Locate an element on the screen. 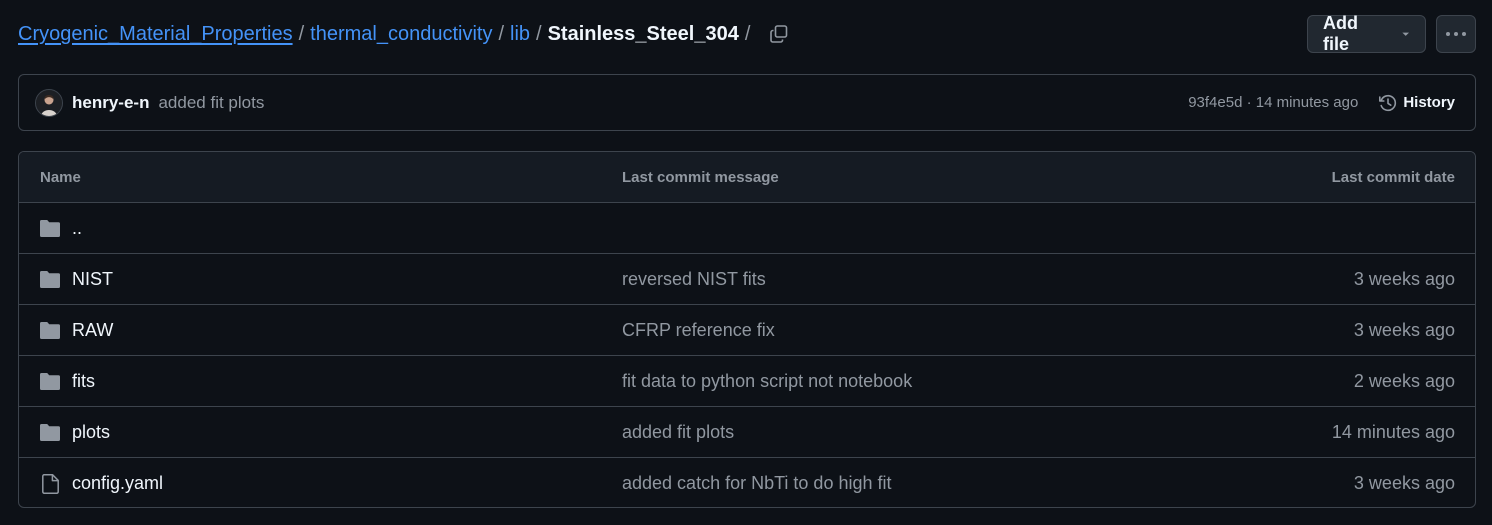  row-commit-message: fit data to python script not notebook is located at coordinates (888, 381).